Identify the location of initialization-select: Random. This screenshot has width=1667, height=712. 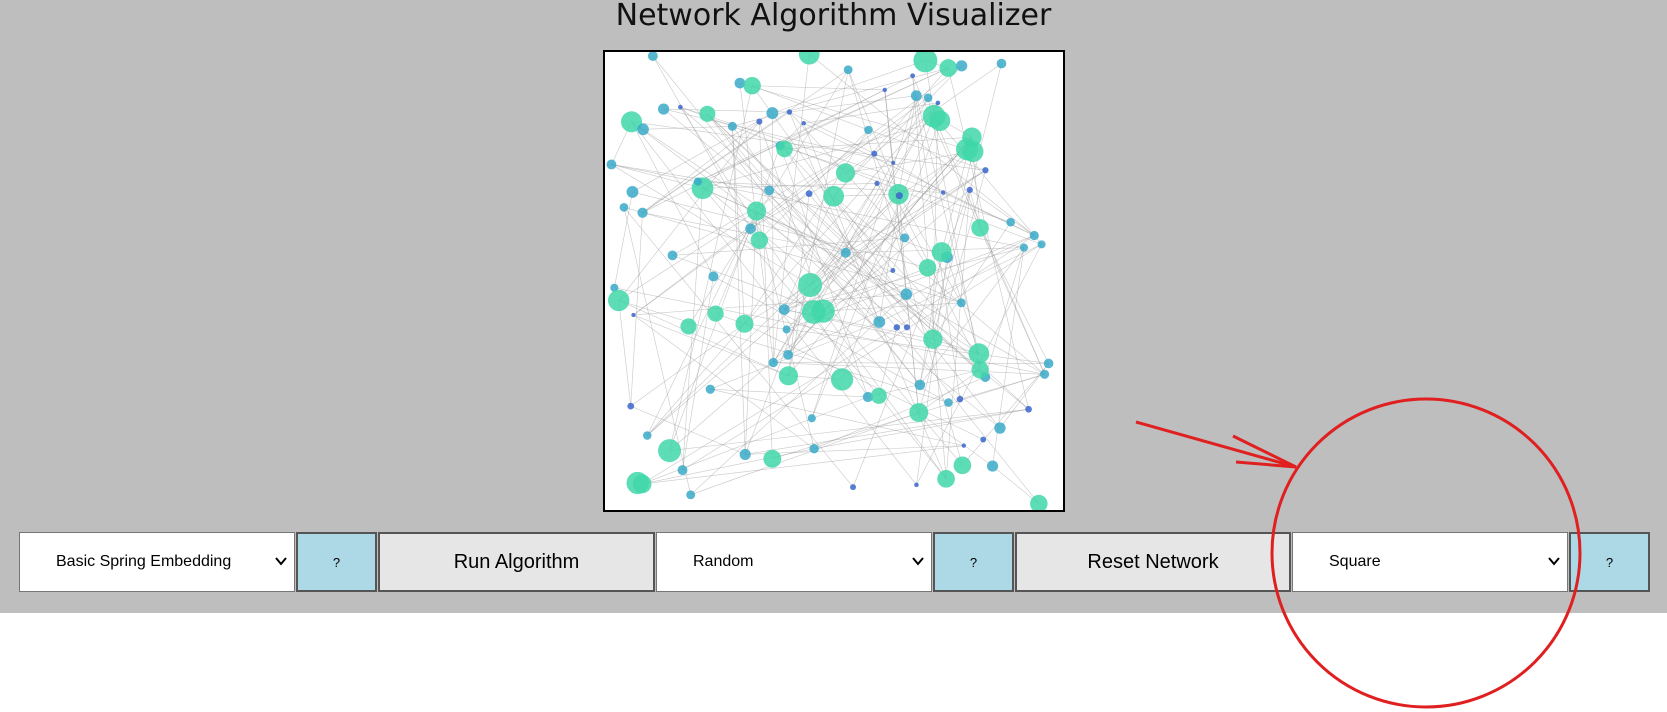
(794, 562).